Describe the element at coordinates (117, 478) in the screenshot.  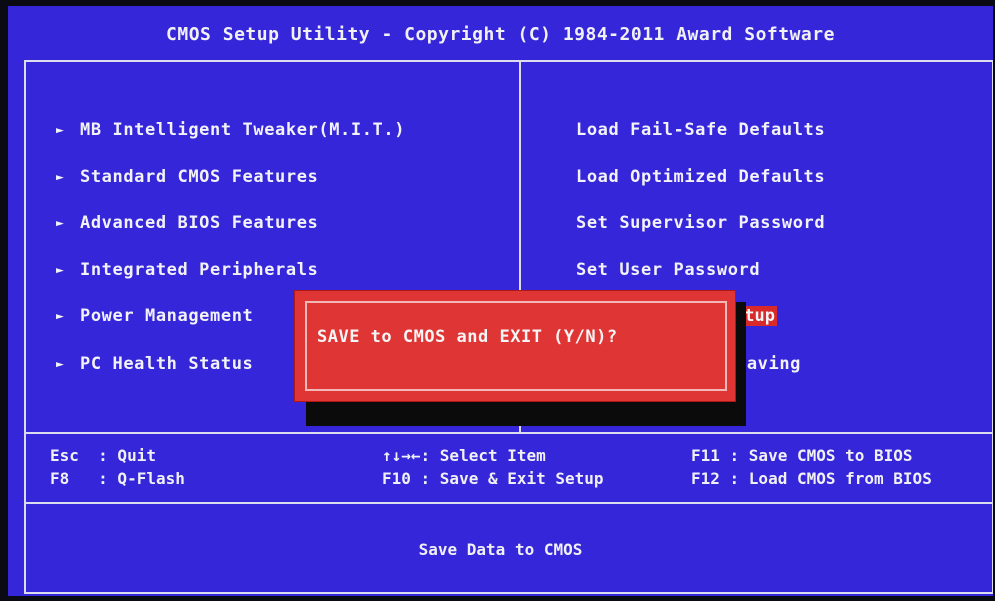
I see `help-f8-qflash: F8 : Q-Flash` at that location.